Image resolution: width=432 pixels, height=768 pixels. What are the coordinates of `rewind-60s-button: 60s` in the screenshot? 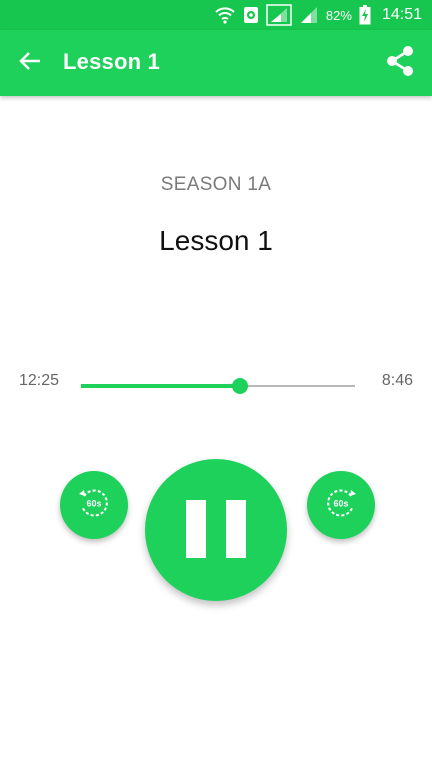 It's located at (94, 505).